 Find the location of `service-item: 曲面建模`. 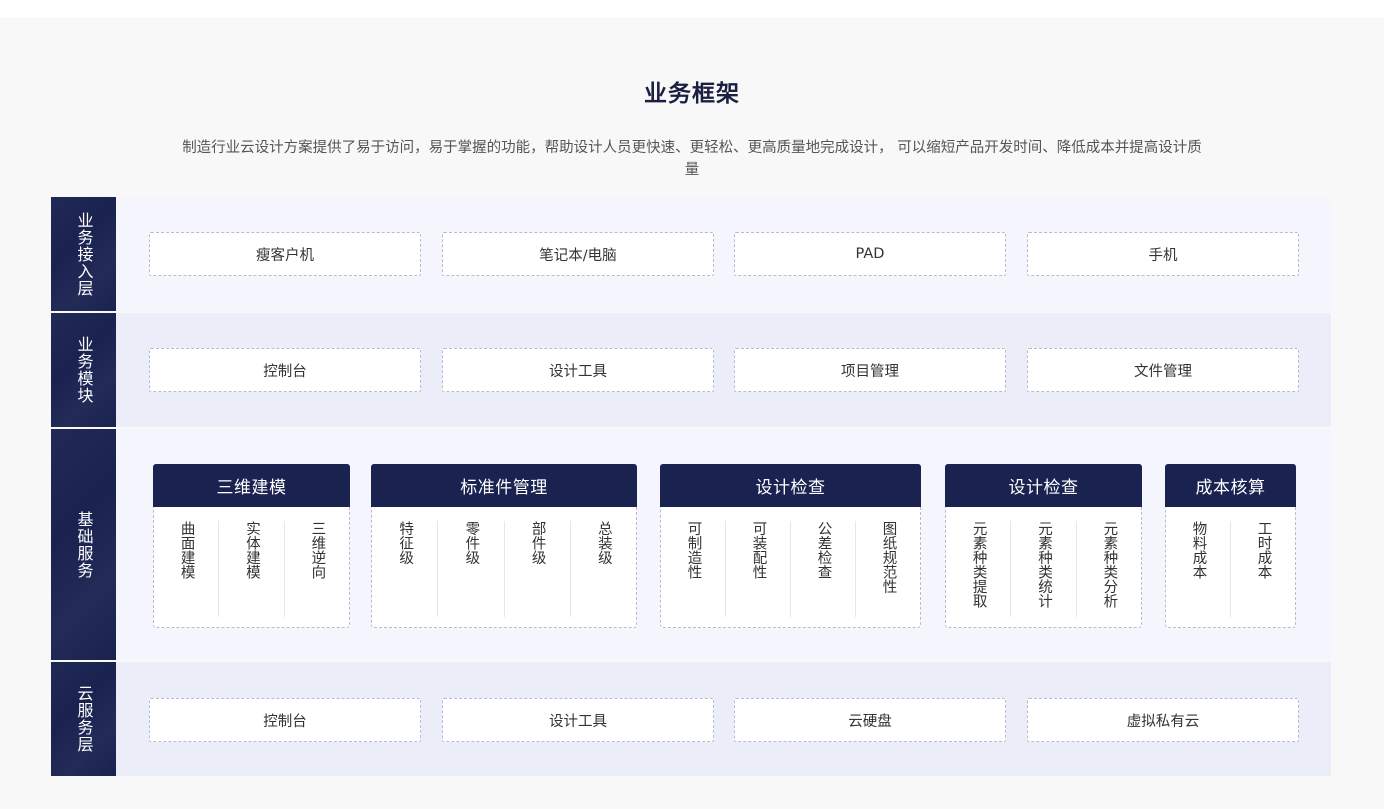

service-item: 曲面建模 is located at coordinates (186, 550).